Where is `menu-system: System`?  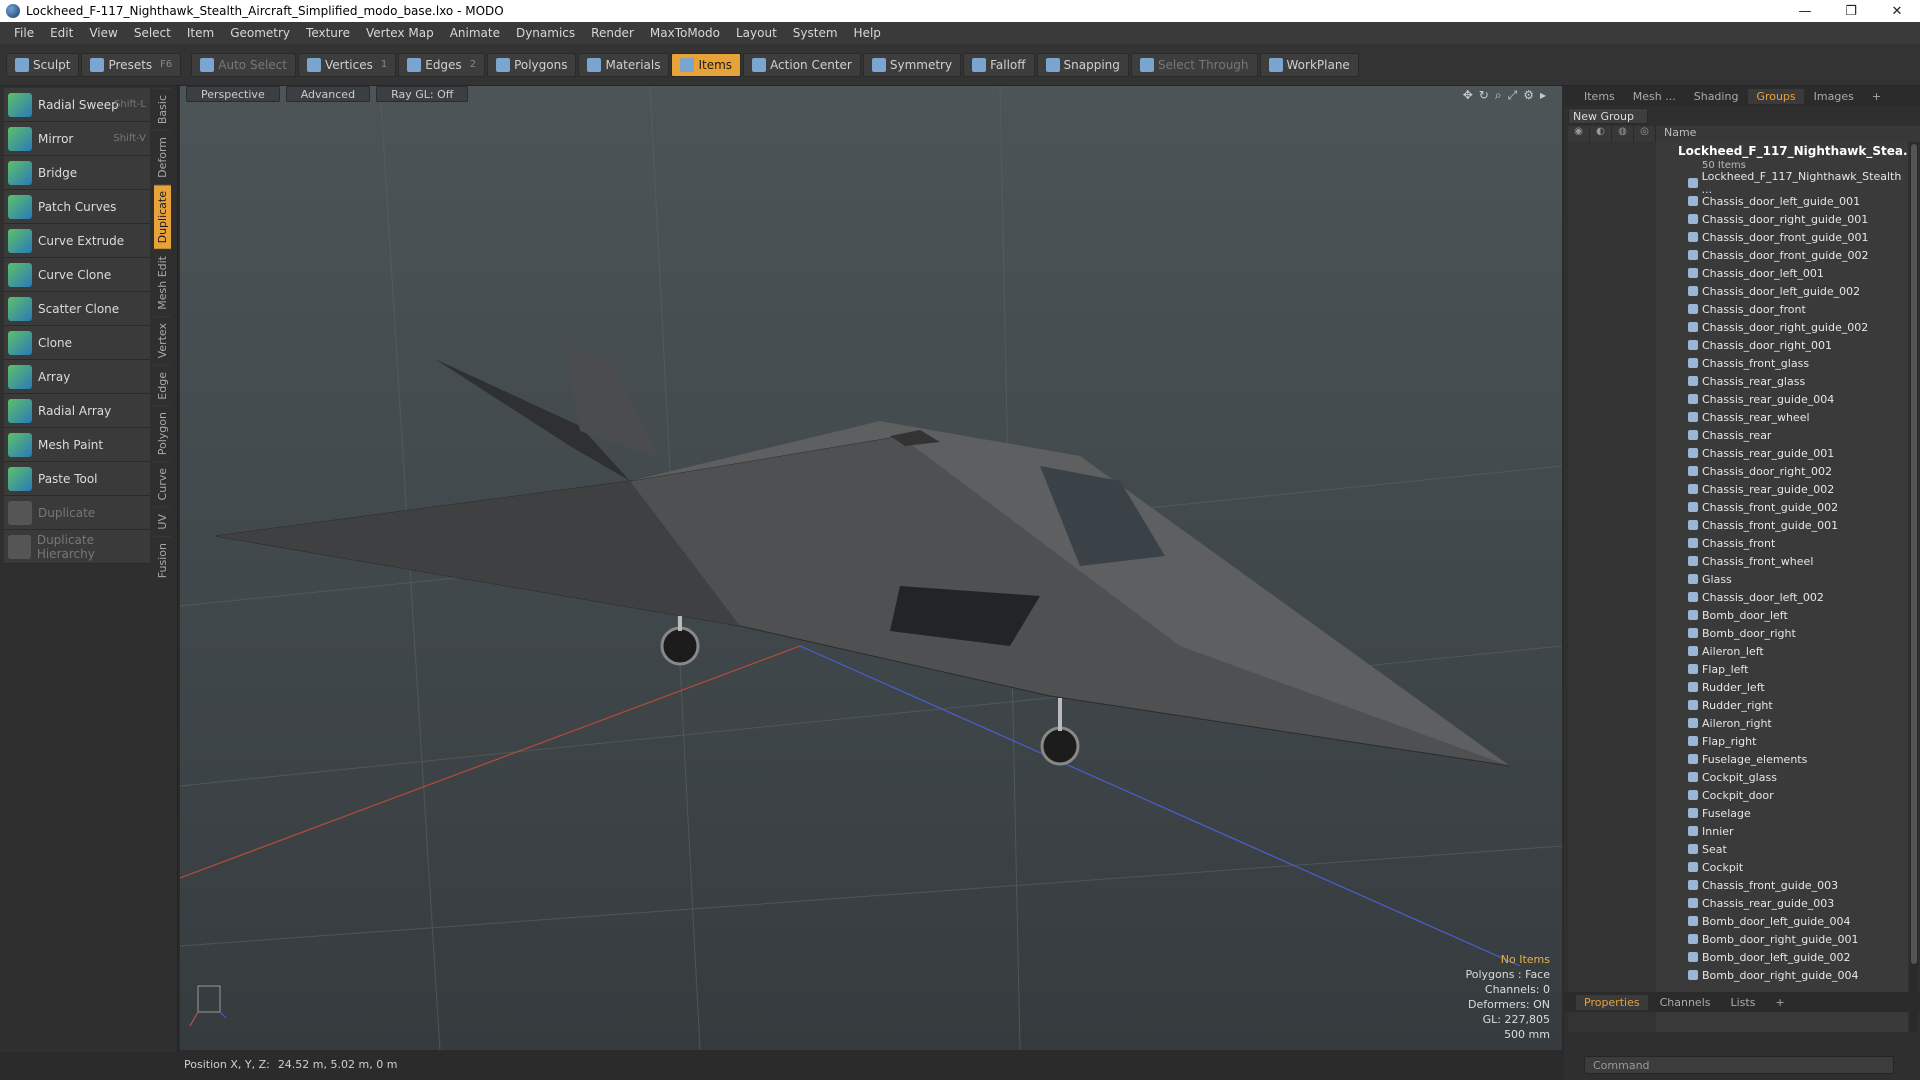 menu-system: System is located at coordinates (815, 33).